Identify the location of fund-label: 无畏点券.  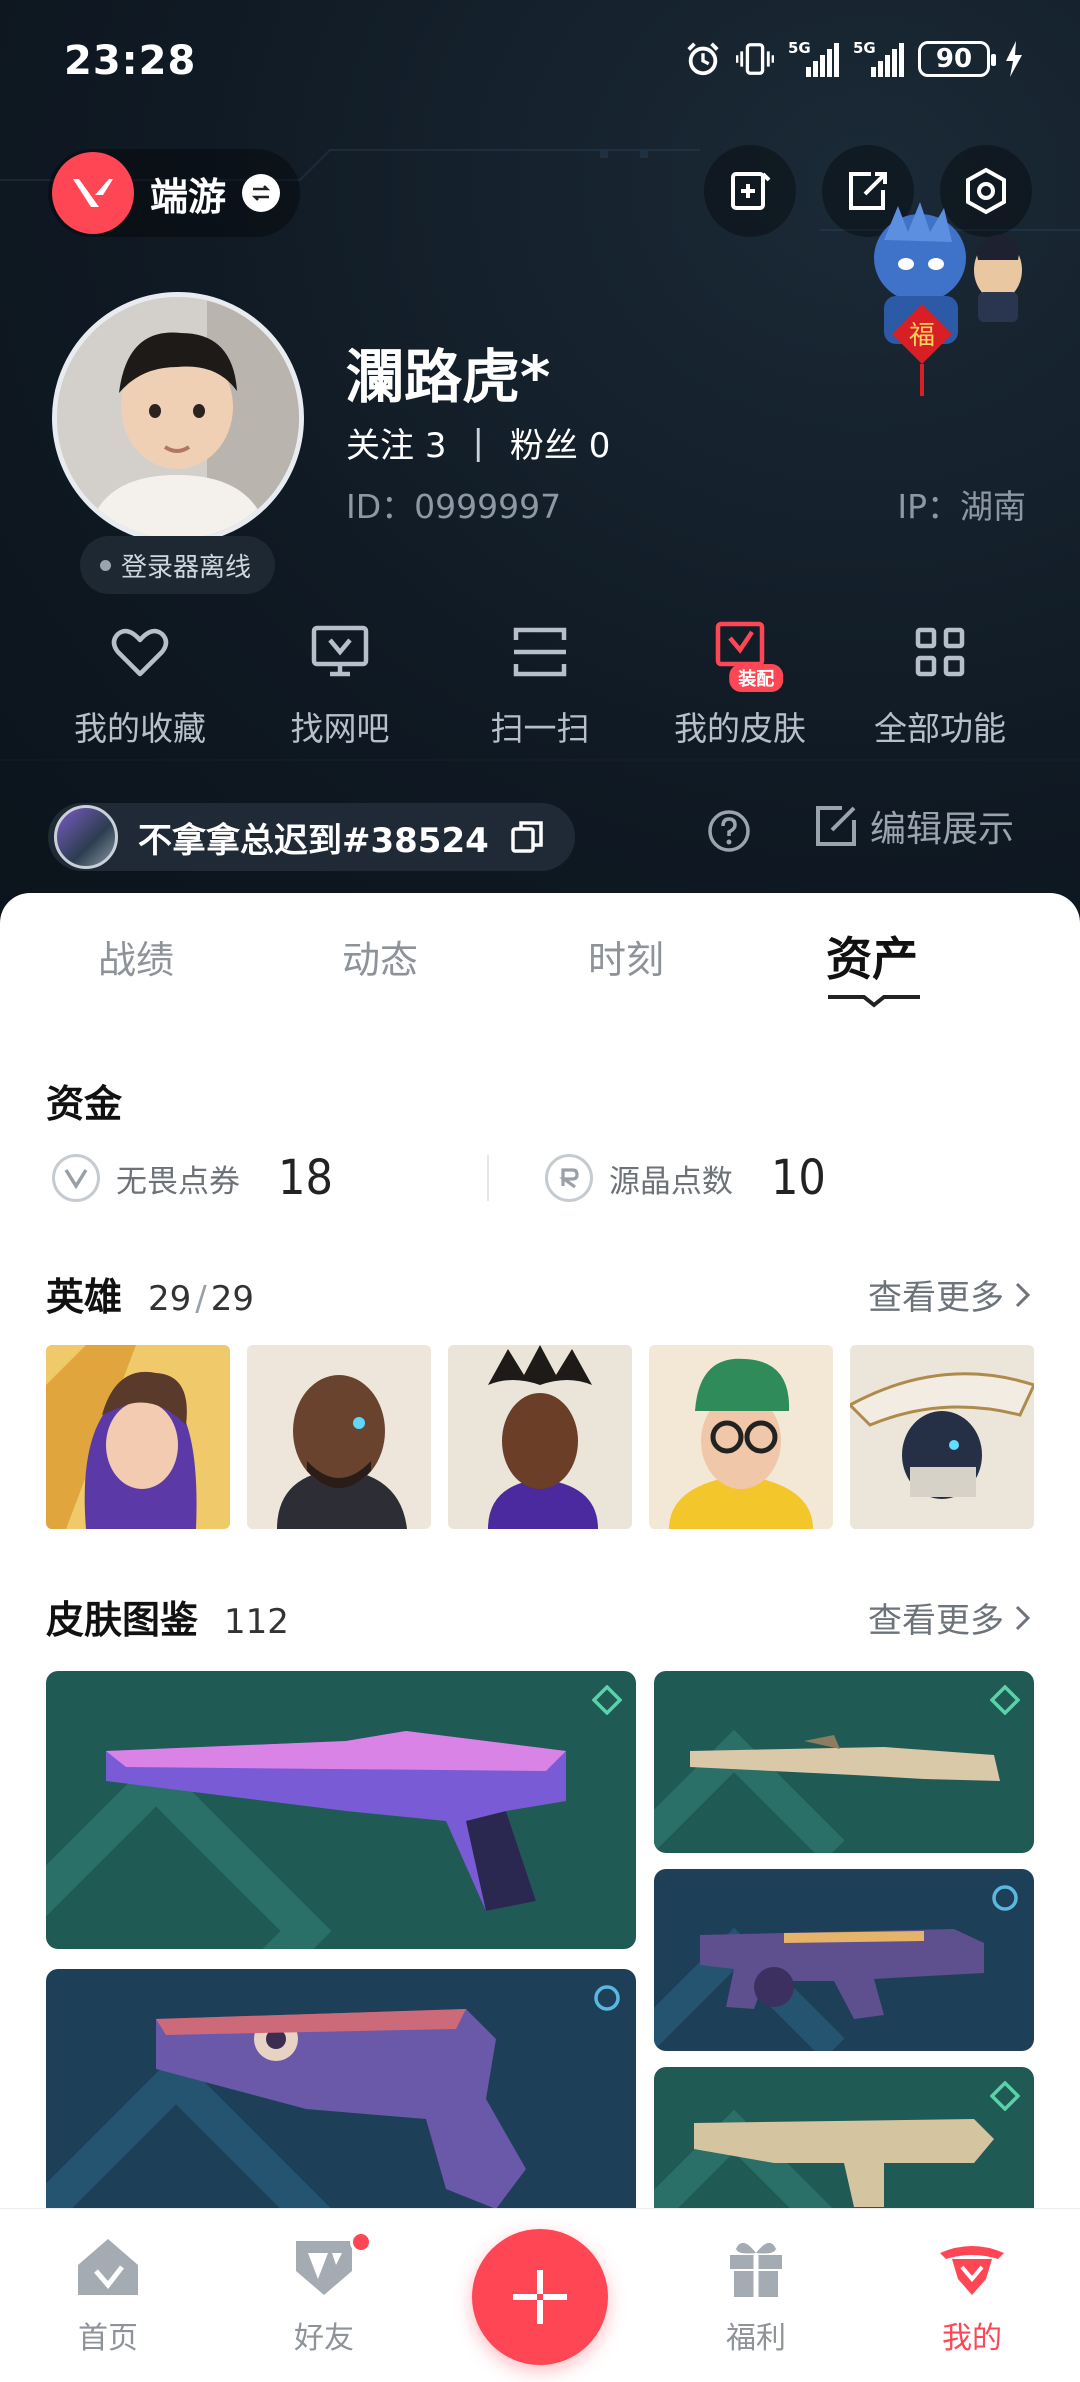
(178, 1181).